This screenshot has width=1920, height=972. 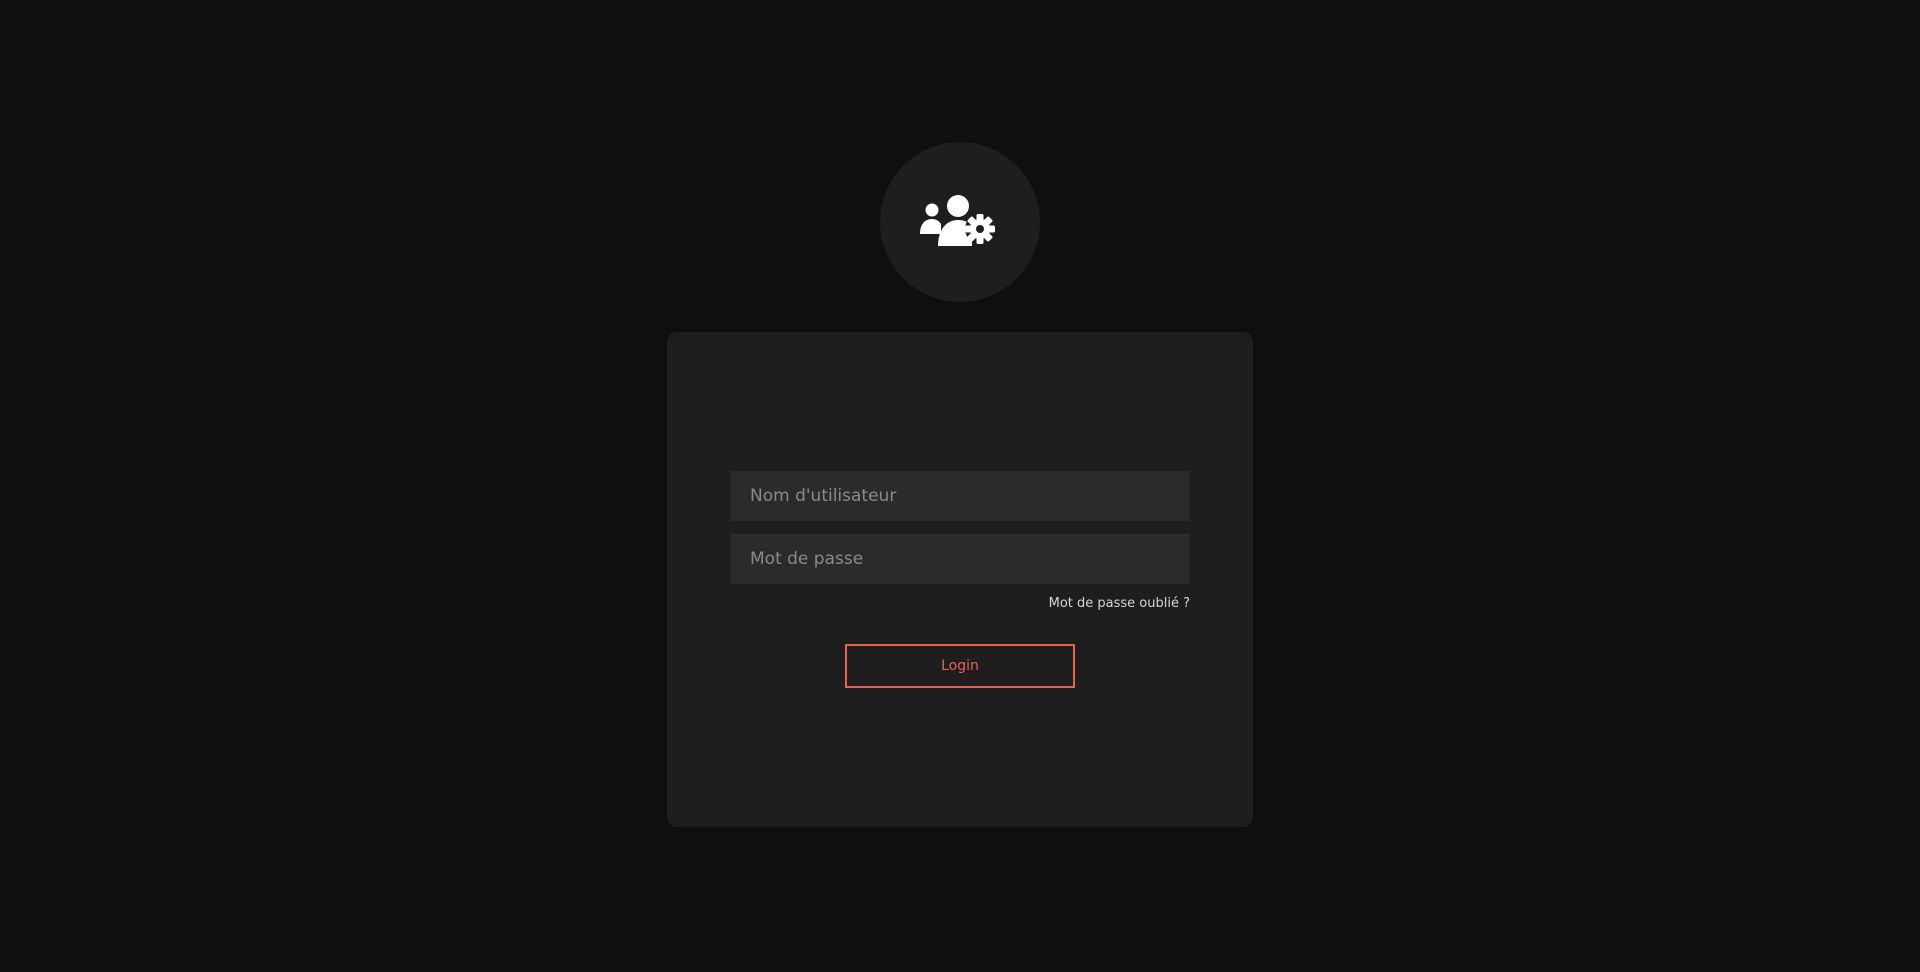 What do you see at coordinates (960, 496) in the screenshot?
I see `username-input` at bounding box center [960, 496].